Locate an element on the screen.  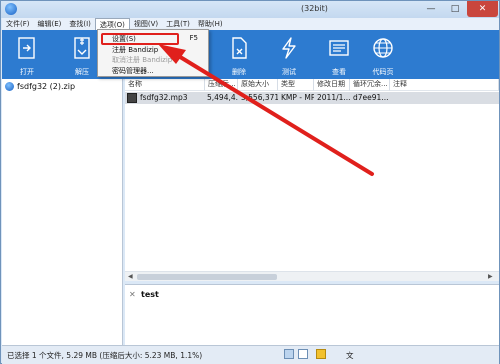
register-label: 注册 Bandizip is located at coordinates (135, 50).